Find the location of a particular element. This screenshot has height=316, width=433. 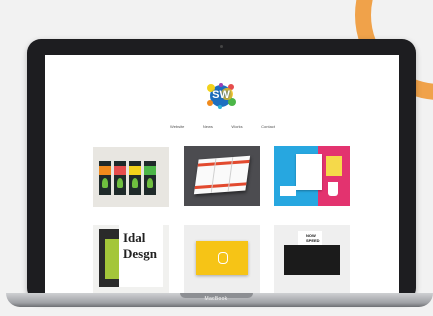

site-logo: SW is located at coordinates (221, 96).